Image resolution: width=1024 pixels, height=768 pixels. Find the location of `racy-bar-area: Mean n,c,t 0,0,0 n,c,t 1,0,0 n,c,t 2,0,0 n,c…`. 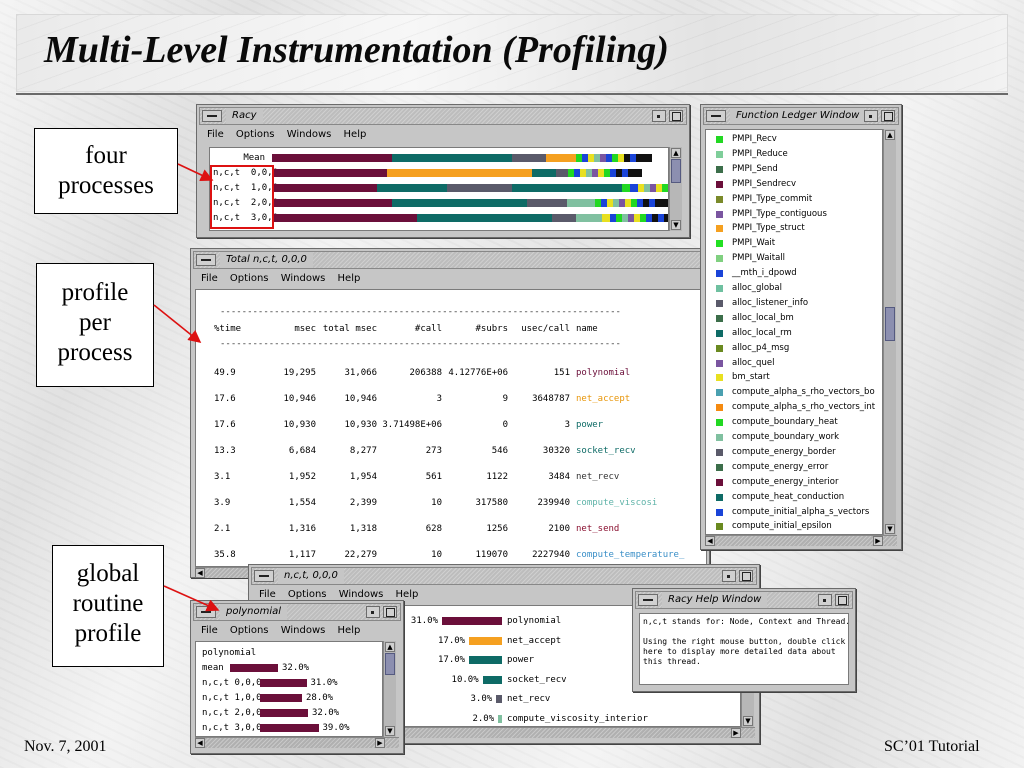

racy-bar-area: Mean n,c,t 0,0,0 n,c,t 1,0,0 n,c,t 2,0,0 n,c… is located at coordinates (439, 189).